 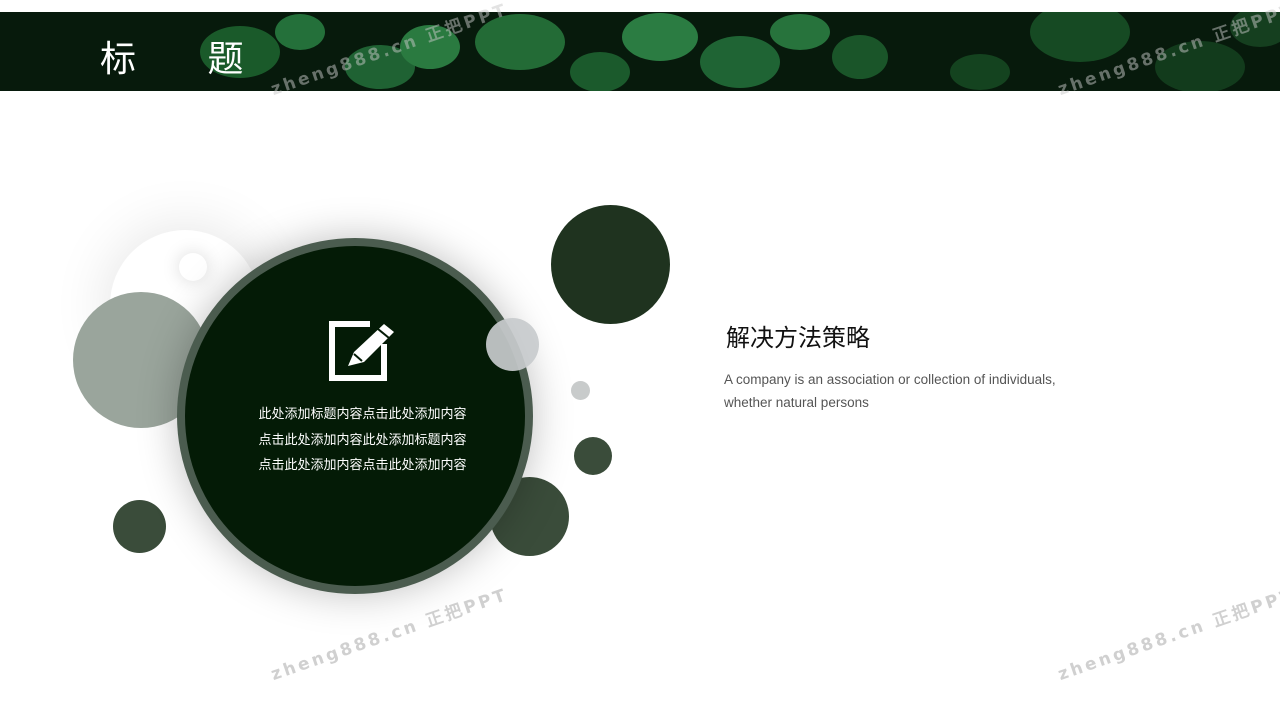 What do you see at coordinates (187, 59) in the screenshot?
I see `page-title: 标 题` at bounding box center [187, 59].